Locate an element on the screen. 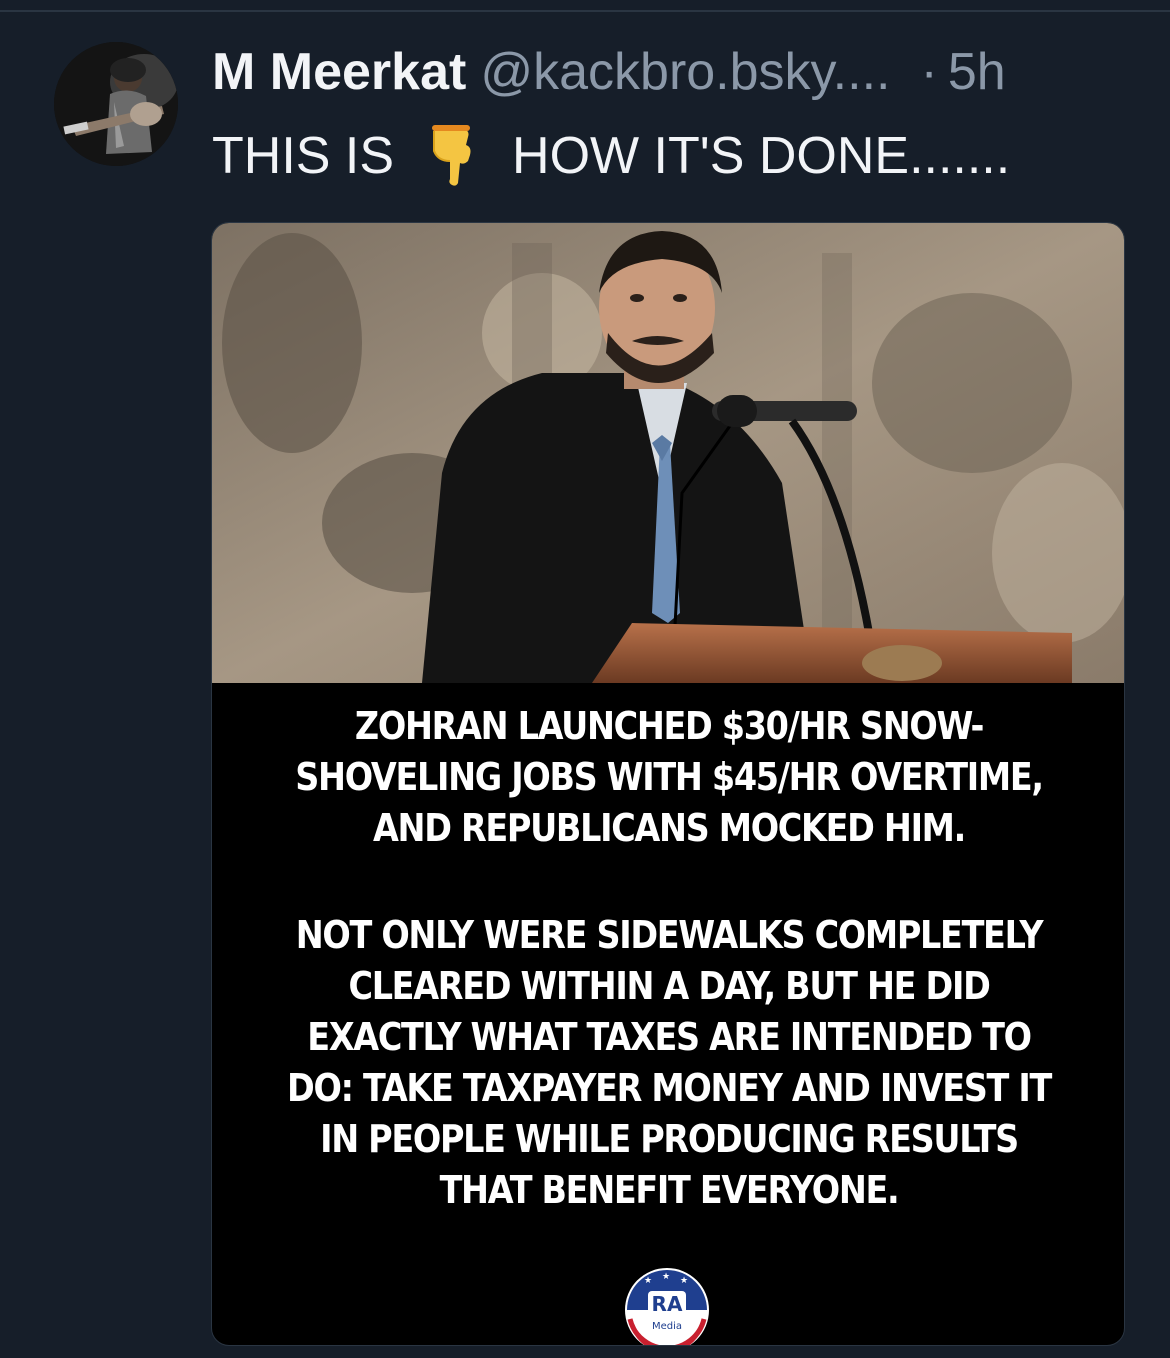 The height and width of the screenshot is (1358, 1170). caption-line: THAT BENEFIT EVERYONE. is located at coordinates (669, 1190).